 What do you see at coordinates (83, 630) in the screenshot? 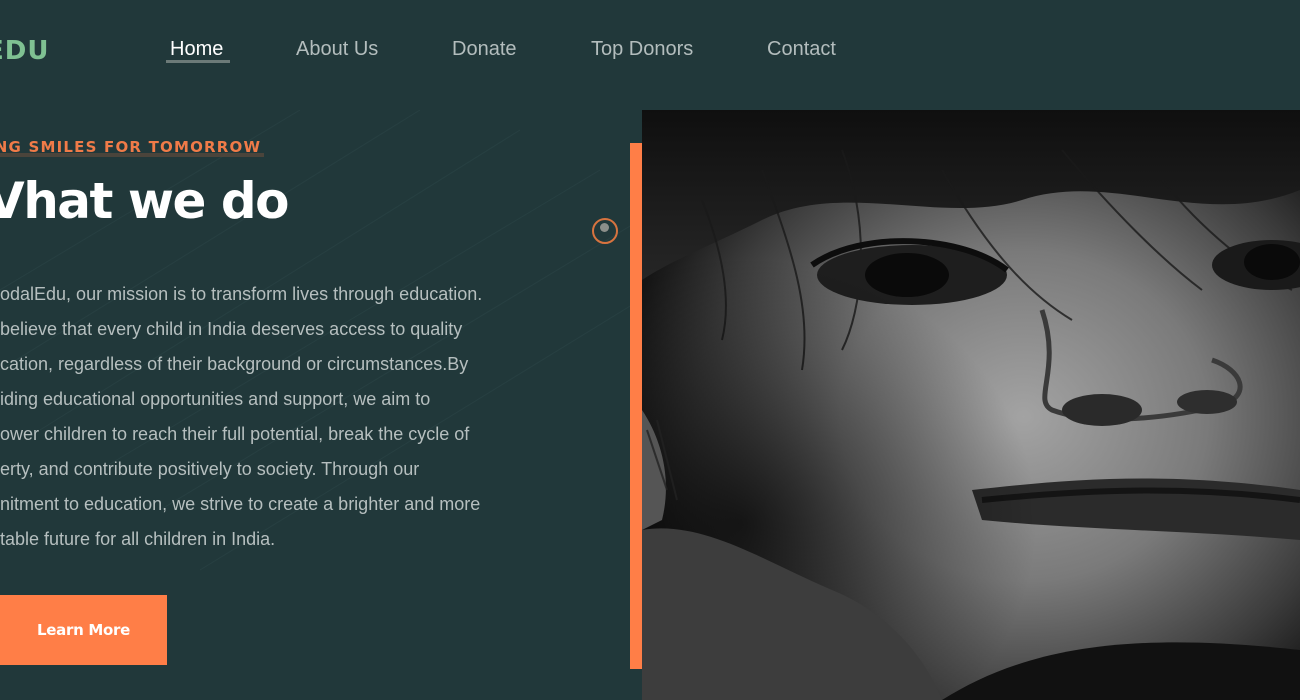
I see `learn-more-button: Learn More` at bounding box center [83, 630].